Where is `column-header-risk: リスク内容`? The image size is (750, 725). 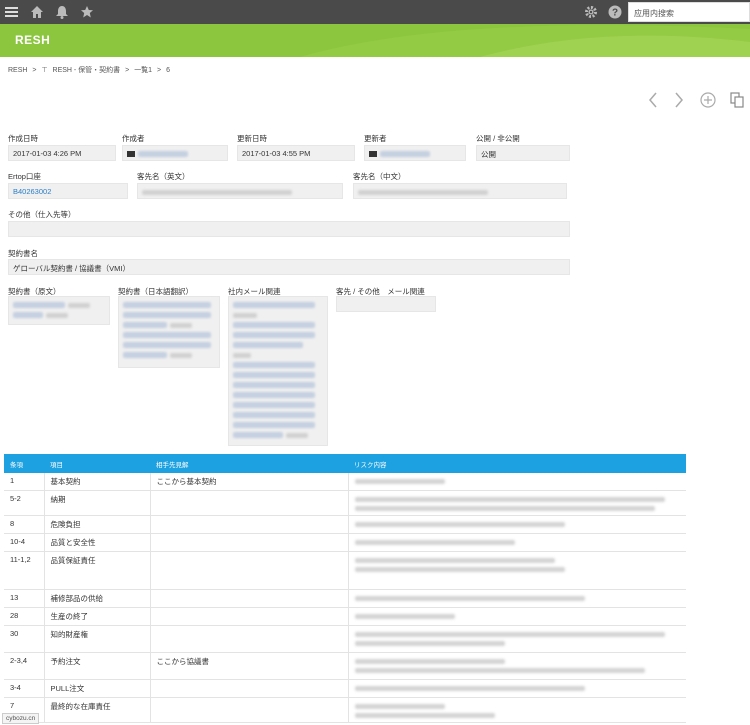
column-header-risk: リスク内容 is located at coordinates (517, 463).